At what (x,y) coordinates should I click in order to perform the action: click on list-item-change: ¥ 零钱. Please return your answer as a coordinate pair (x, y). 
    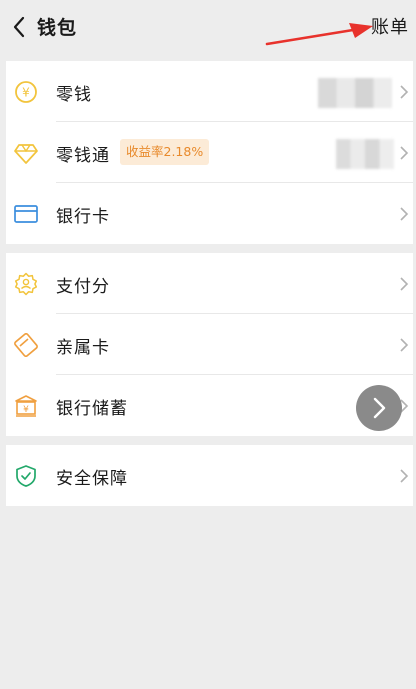
    Looking at the image, I should click on (209, 91).